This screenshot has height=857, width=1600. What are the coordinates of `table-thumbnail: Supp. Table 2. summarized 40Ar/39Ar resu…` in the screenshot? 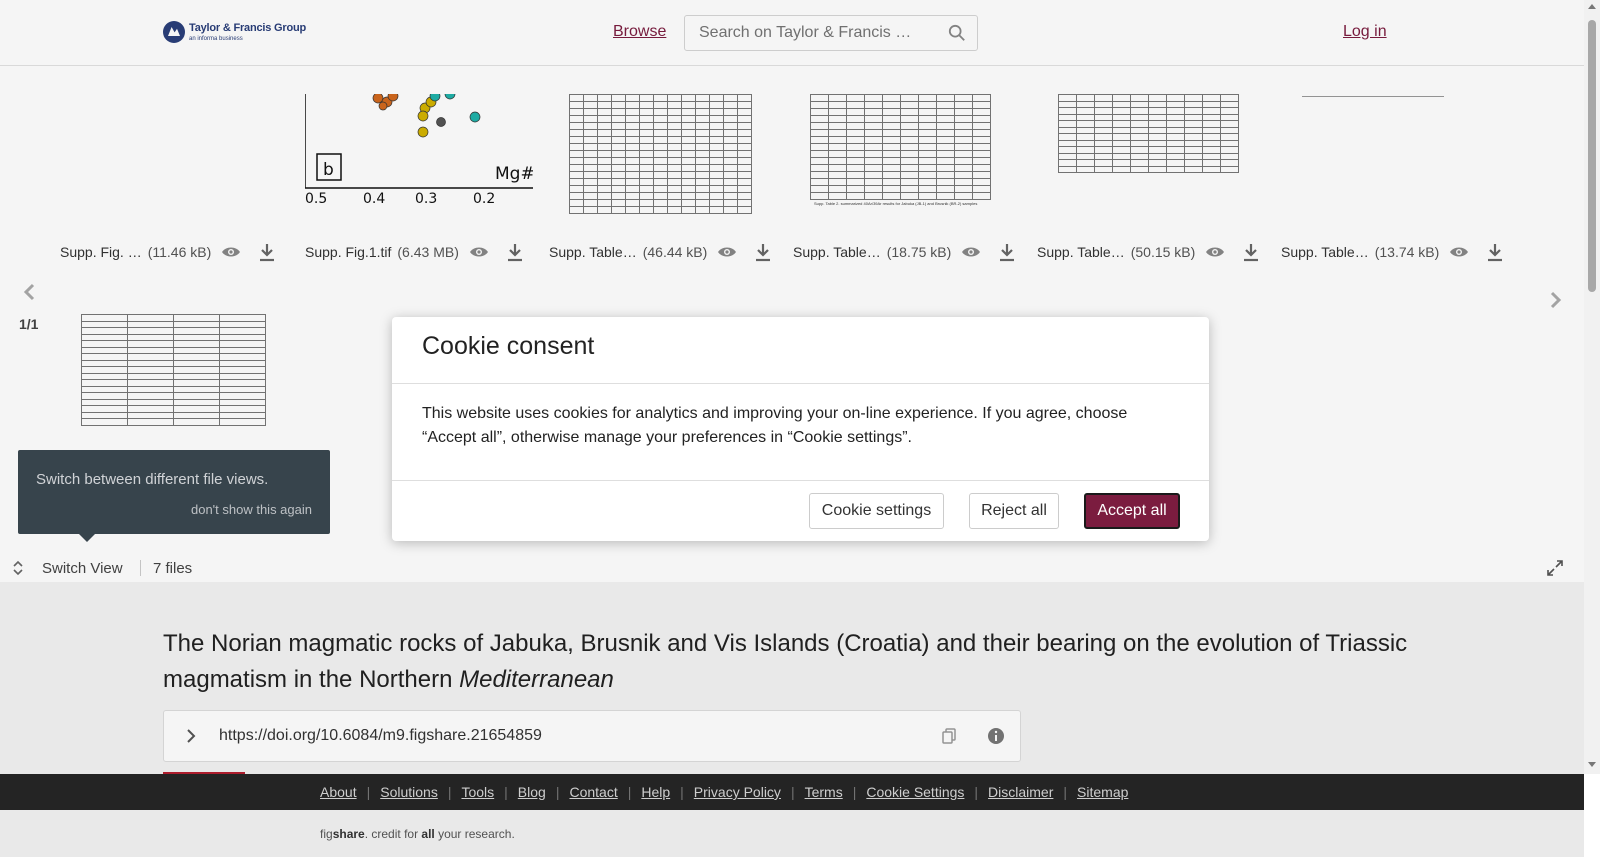 It's located at (904, 157).